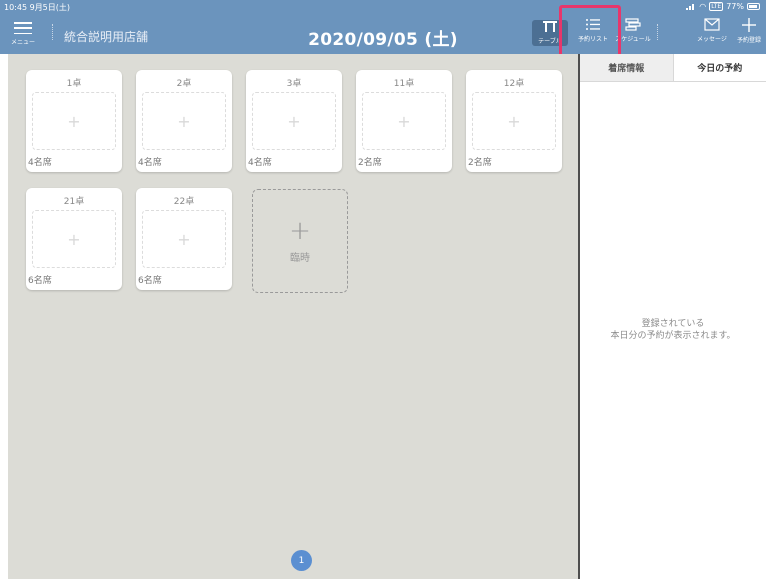 Image resolution: width=766 pixels, height=579 pixels. I want to click on status-time: 10:45 9月5日(土), so click(37, 7).